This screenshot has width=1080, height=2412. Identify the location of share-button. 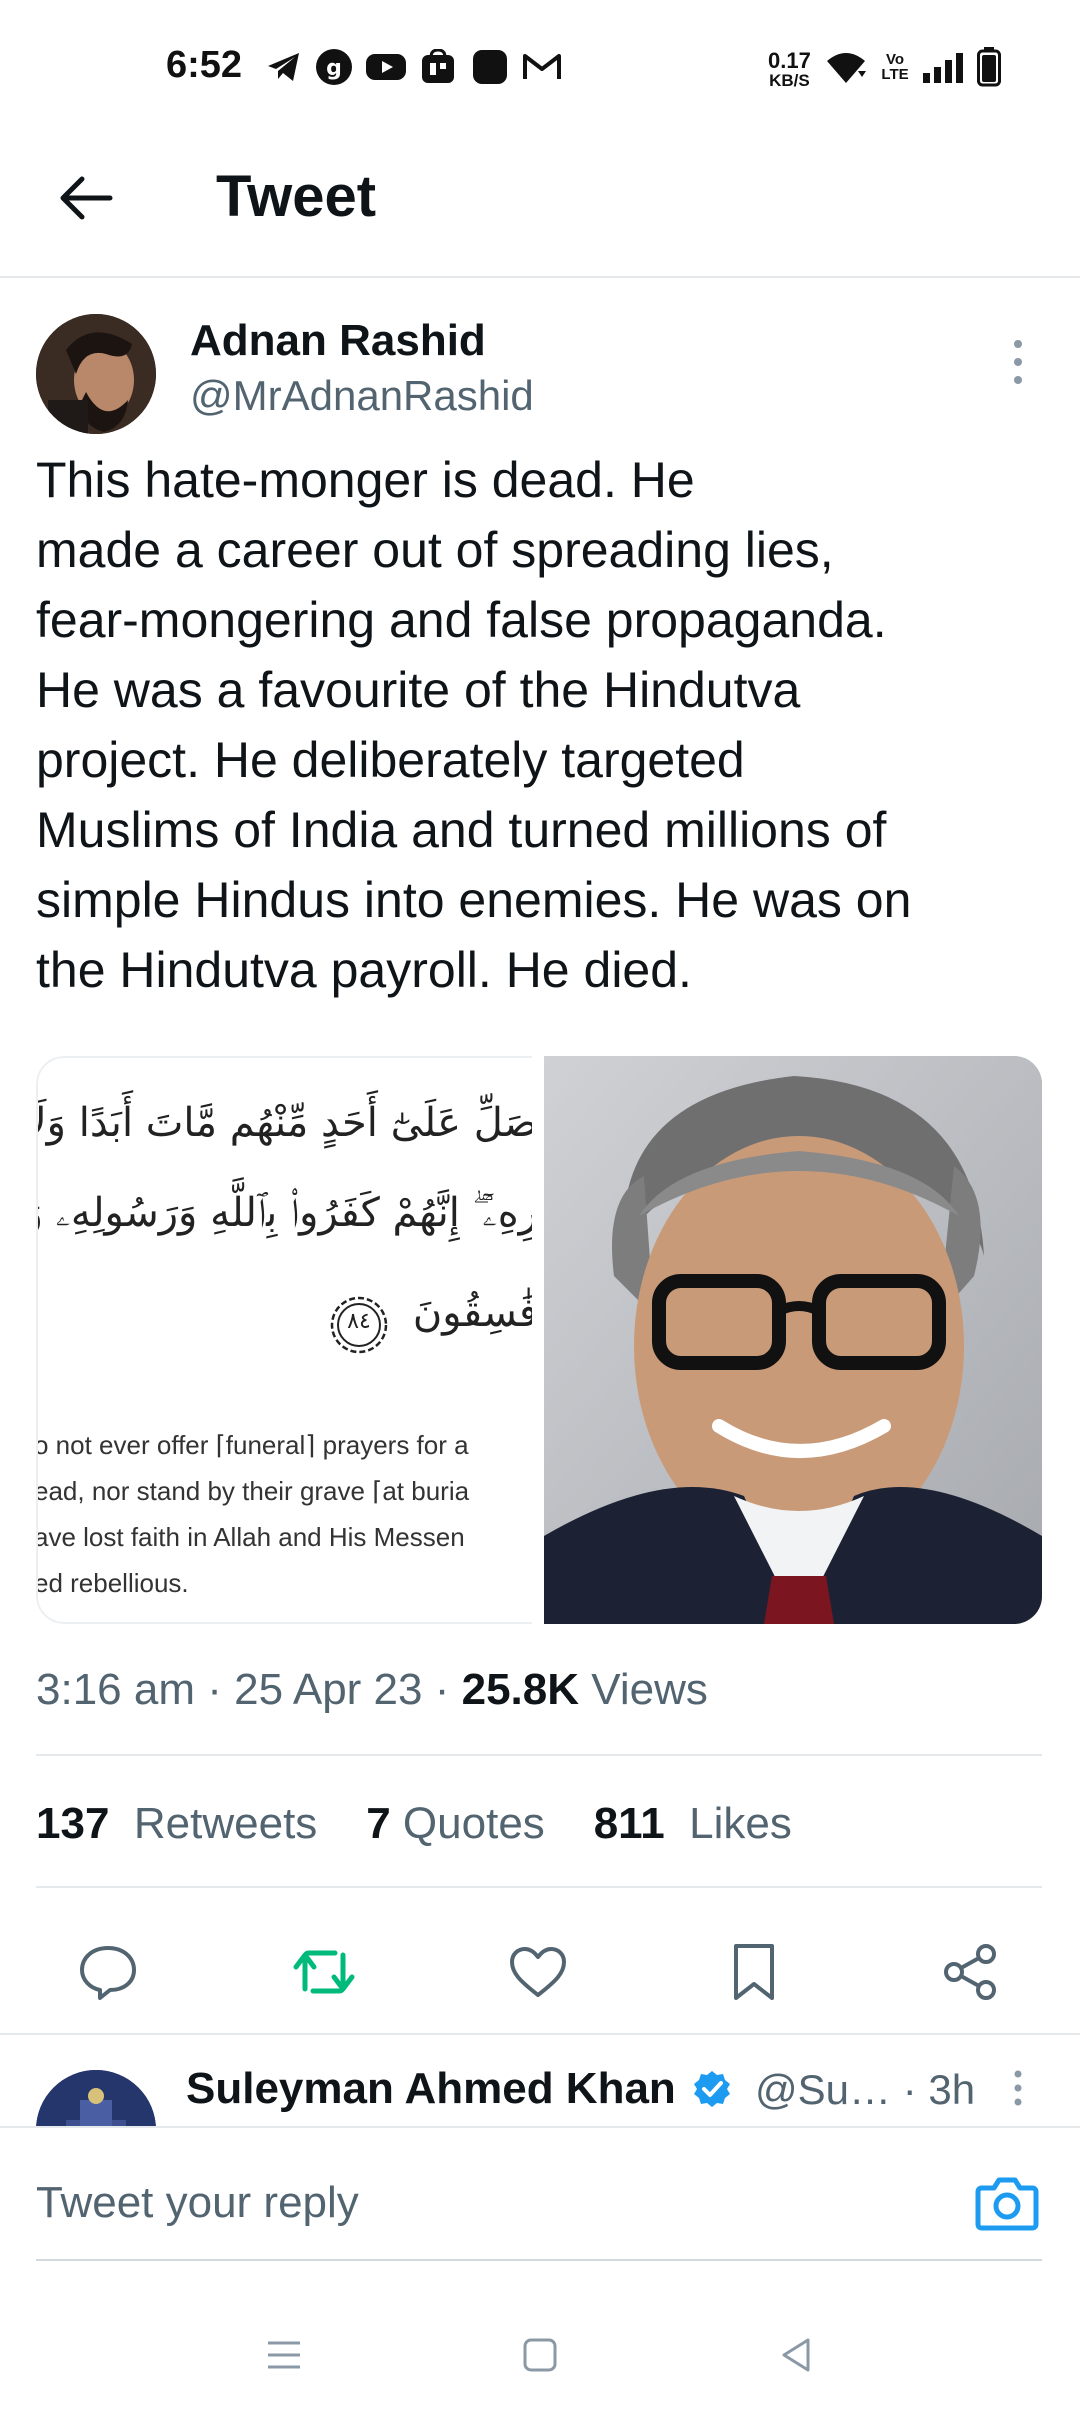
(970, 1972).